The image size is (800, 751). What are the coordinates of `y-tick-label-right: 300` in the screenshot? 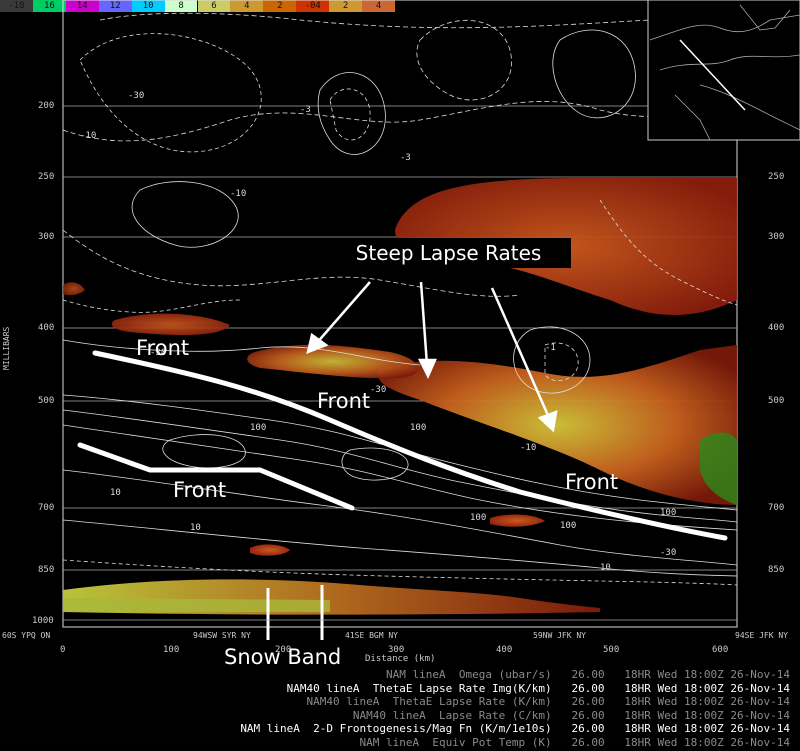 It's located at (776, 237).